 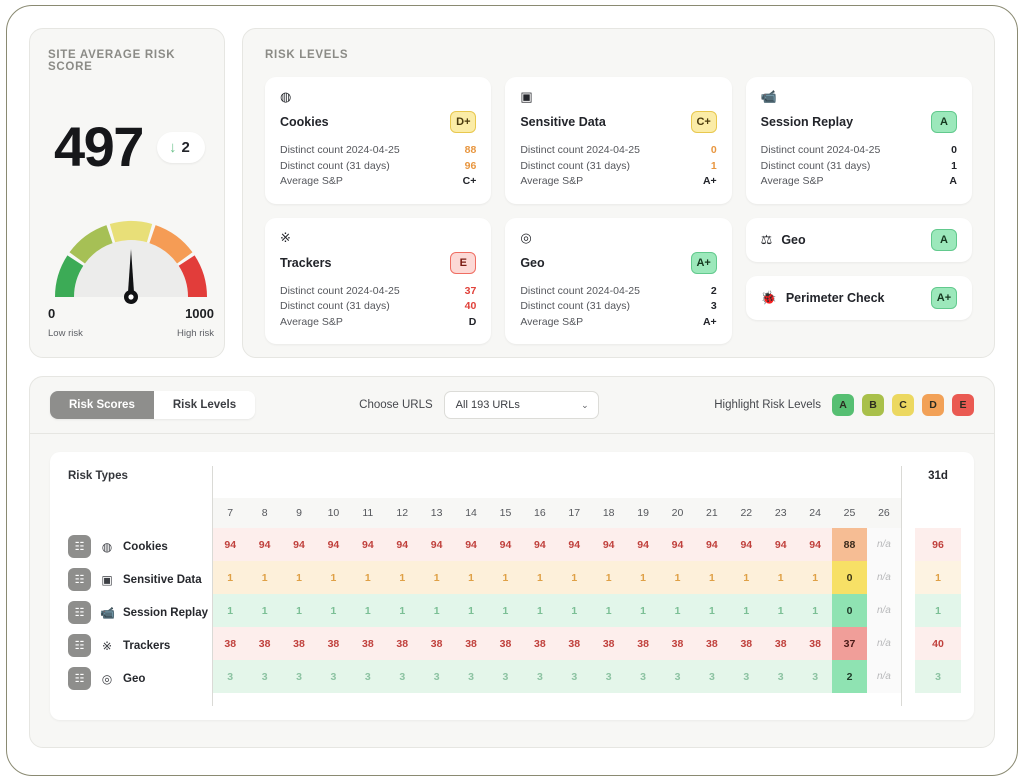 What do you see at coordinates (102, 405) in the screenshot?
I see `tab-risk-scores: Risk Scores` at bounding box center [102, 405].